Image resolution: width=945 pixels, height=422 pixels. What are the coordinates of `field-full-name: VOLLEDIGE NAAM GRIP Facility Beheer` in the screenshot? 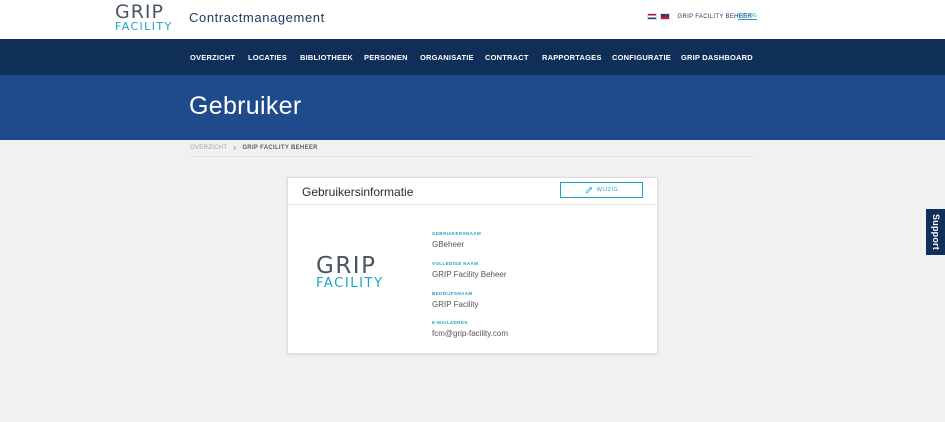 It's located at (469, 270).